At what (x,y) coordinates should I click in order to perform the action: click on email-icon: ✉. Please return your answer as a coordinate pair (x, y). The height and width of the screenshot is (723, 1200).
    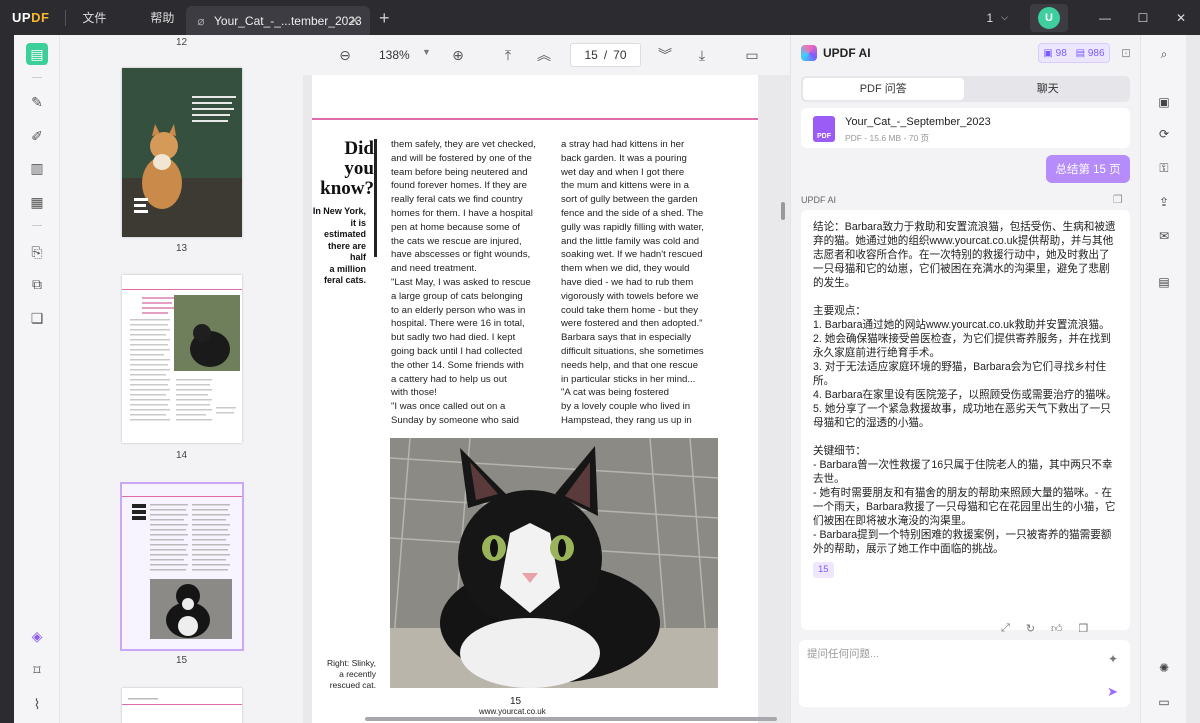
    Looking at the image, I should click on (1164, 236).